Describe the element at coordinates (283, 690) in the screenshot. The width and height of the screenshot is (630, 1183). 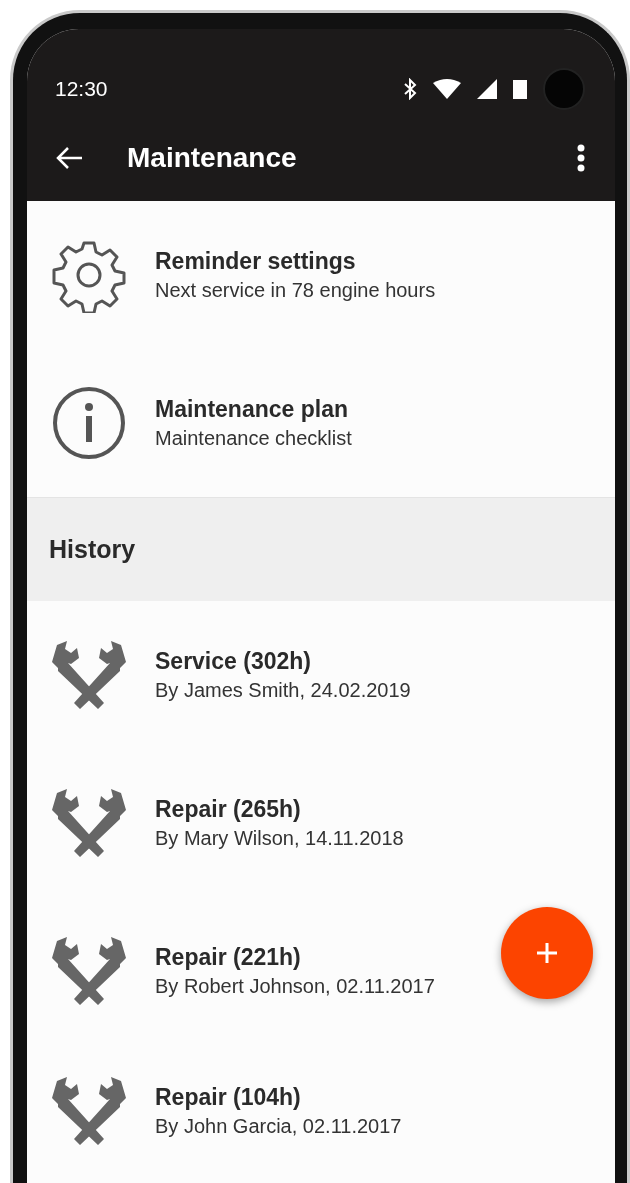
I see `item-subtitle: By James Smith, 24.02.2019` at that location.